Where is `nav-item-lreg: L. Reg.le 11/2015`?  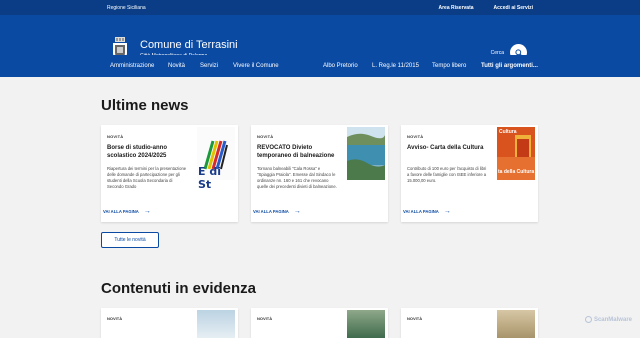 nav-item-lreg: L. Reg.le 11/2015 is located at coordinates (395, 66).